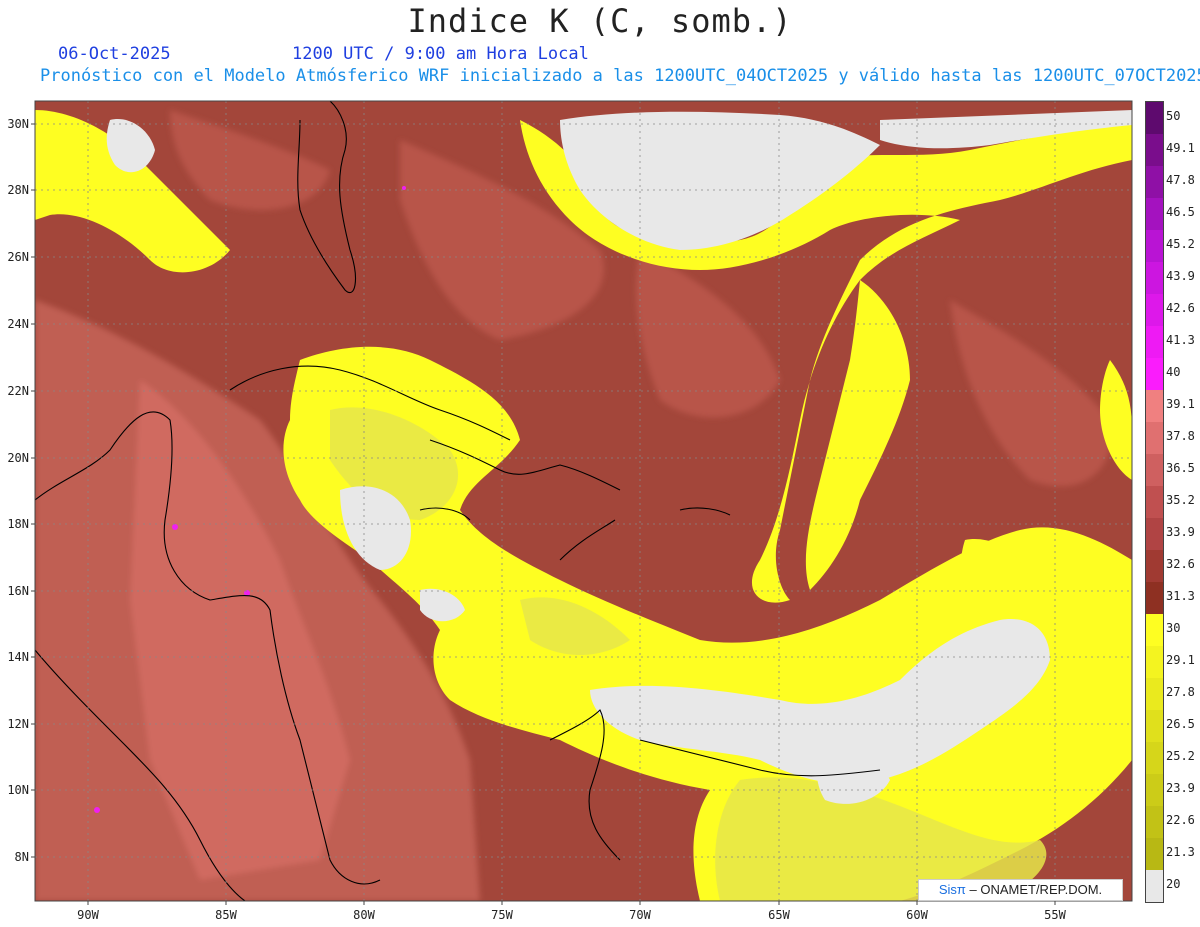 The width and height of the screenshot is (1200, 927). I want to click on lat-label: 14N, so click(18, 657).